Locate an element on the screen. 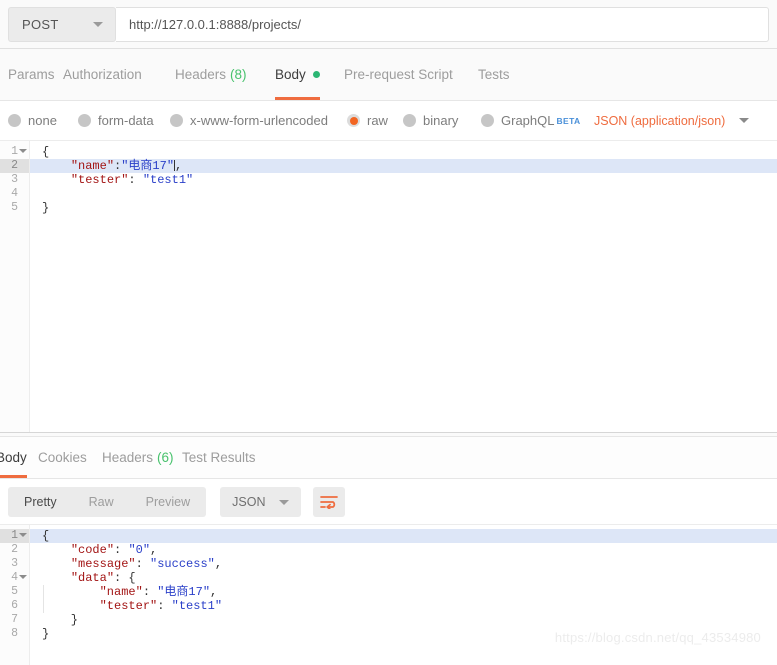  radio-label: form-data is located at coordinates (126, 120).